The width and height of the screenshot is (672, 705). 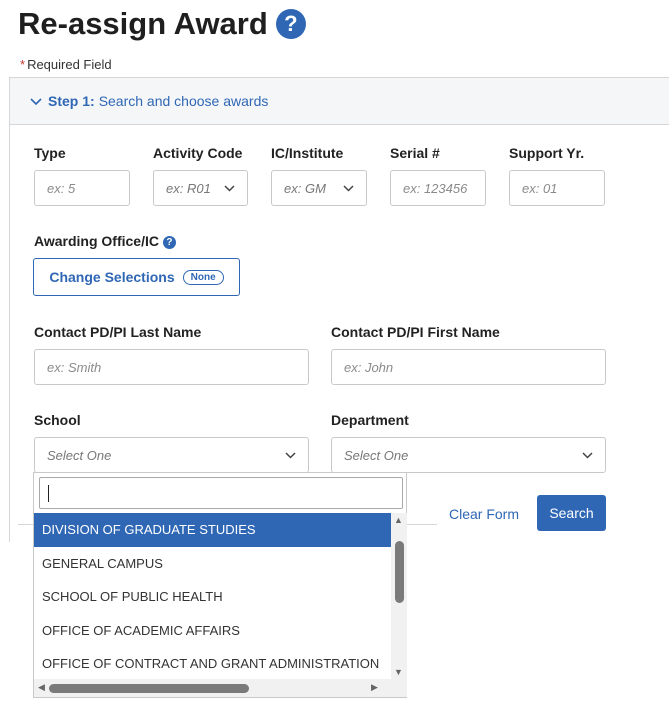 I want to click on type-label: Type, so click(x=50, y=153).